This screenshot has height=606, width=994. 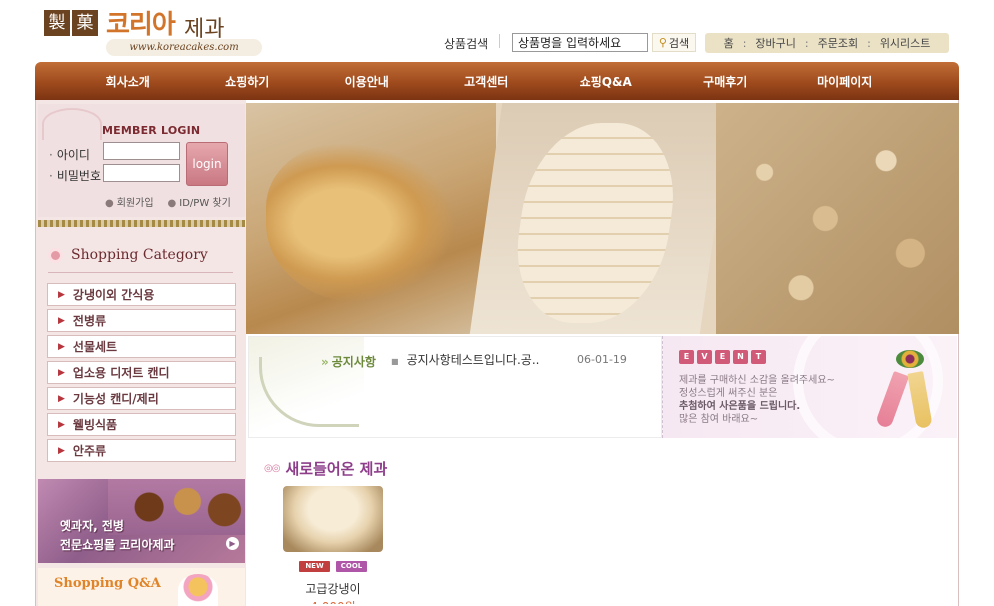 I want to click on logo-url: www.koreacakes.com, so click(x=184, y=47).